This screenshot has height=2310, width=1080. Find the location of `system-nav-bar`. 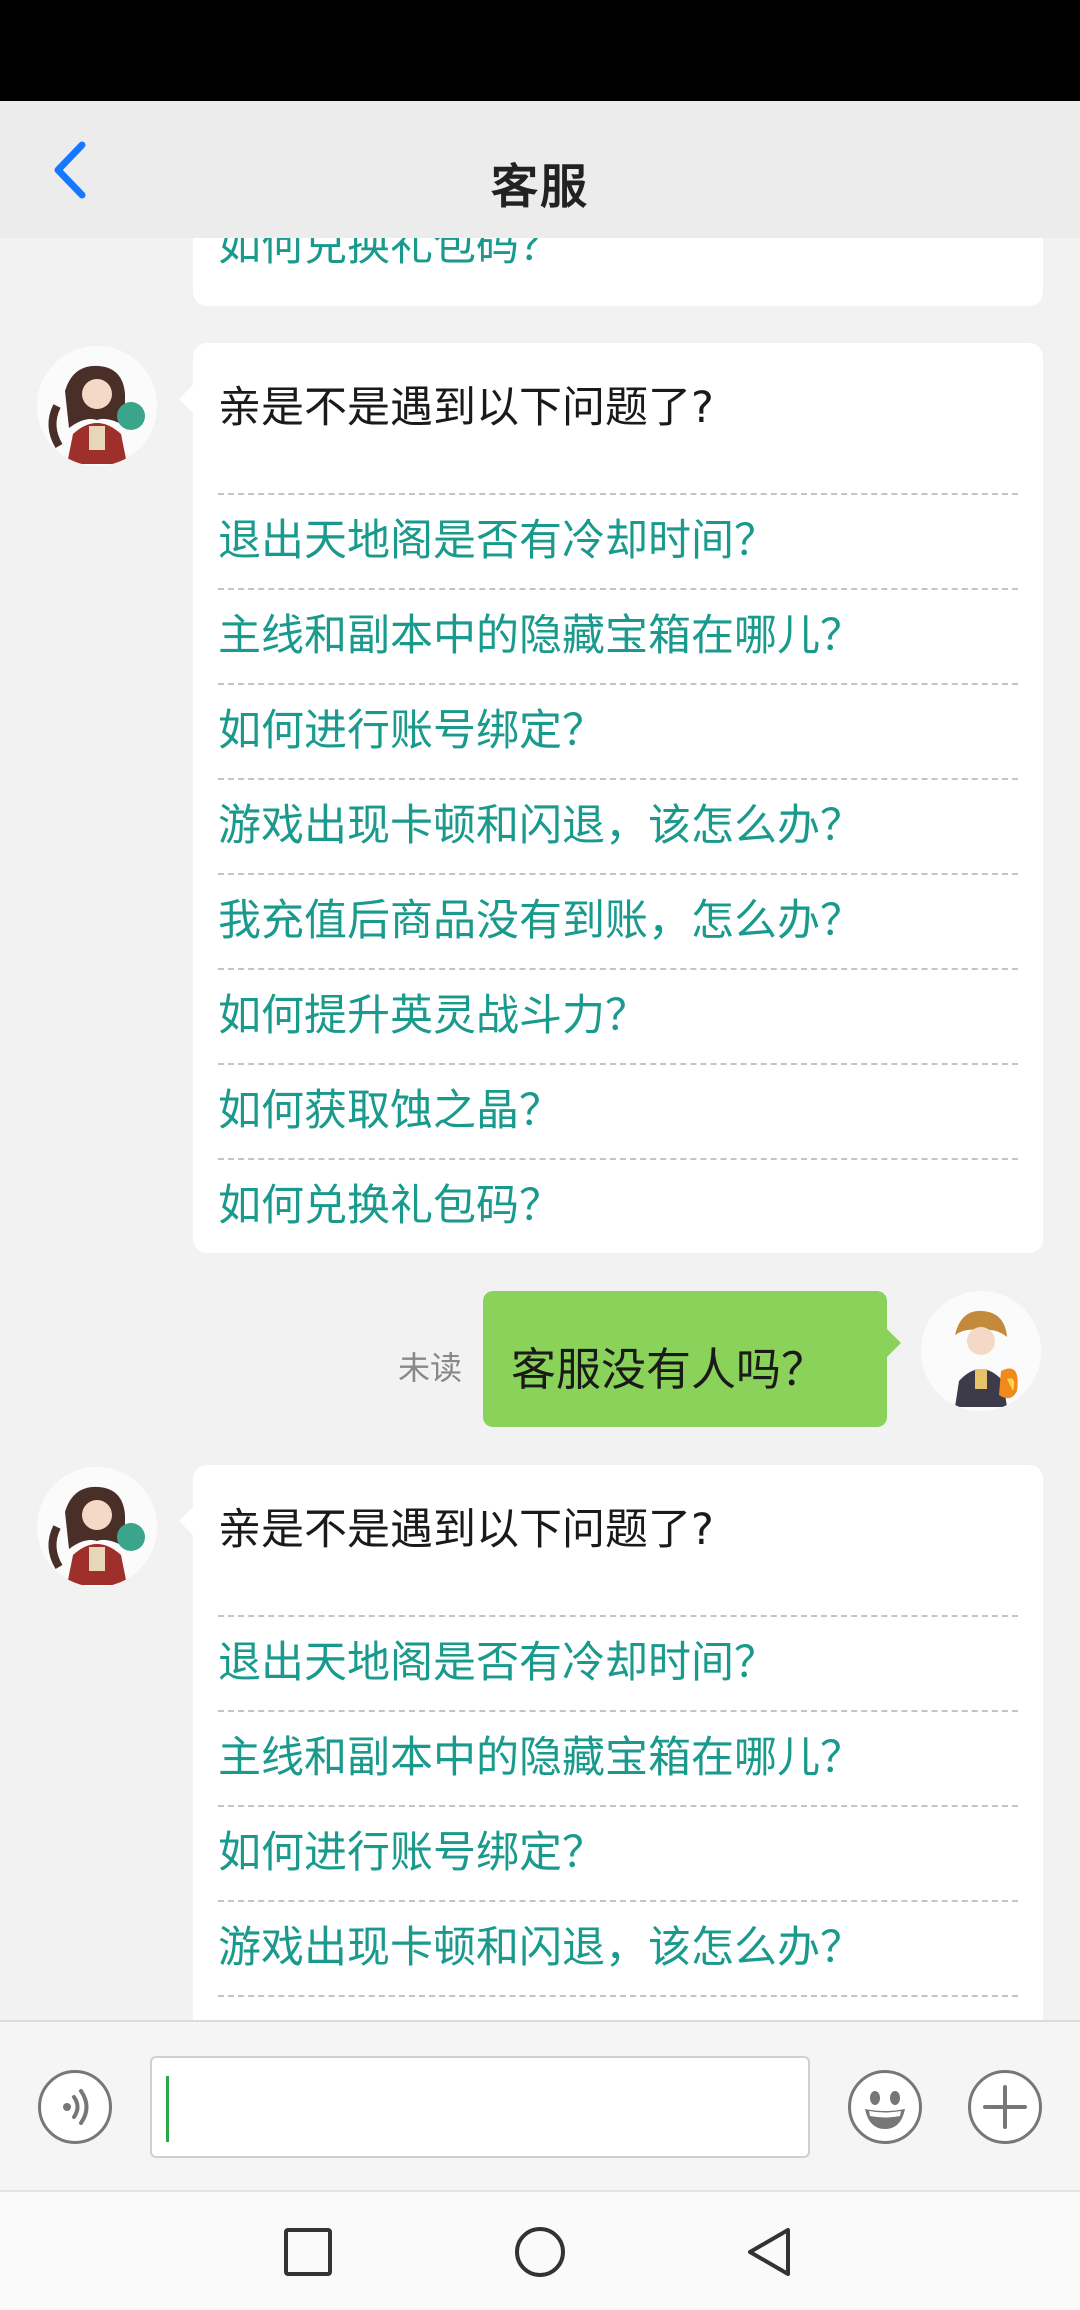

system-nav-bar is located at coordinates (540, 2250).